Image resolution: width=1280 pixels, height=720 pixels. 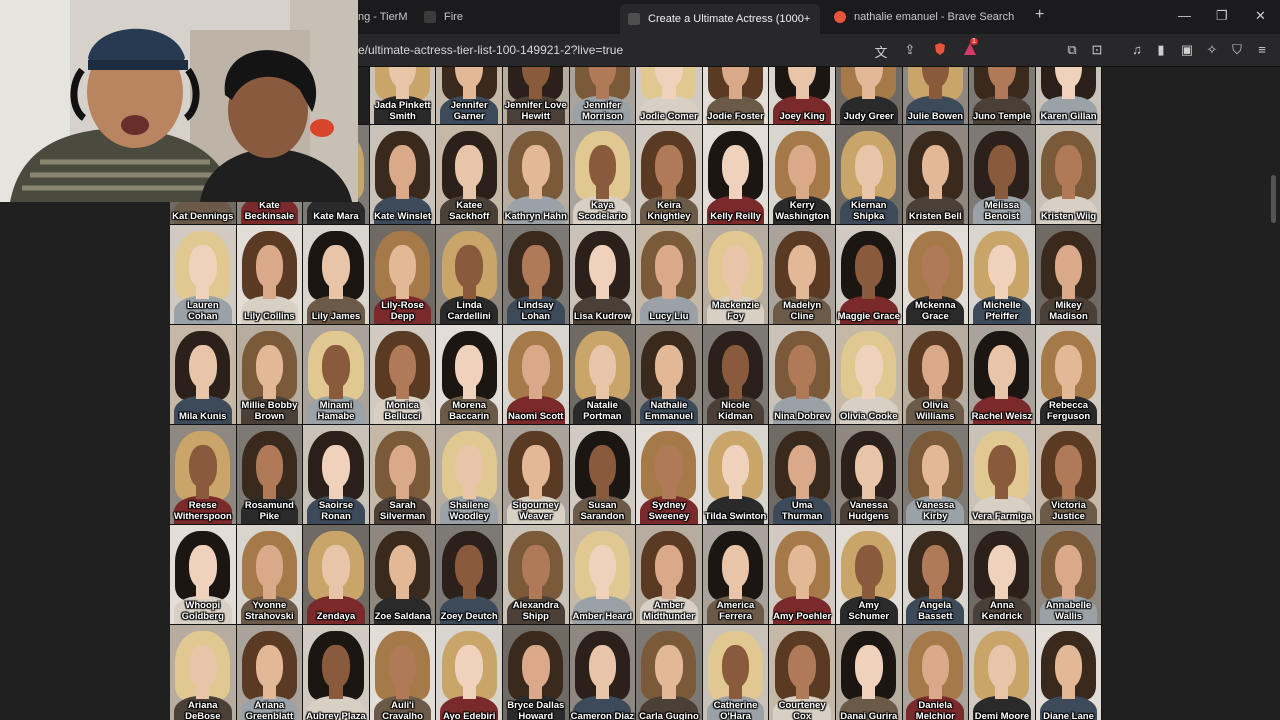 I want to click on actress-card: Ariana DeBose, so click(x=203, y=672).